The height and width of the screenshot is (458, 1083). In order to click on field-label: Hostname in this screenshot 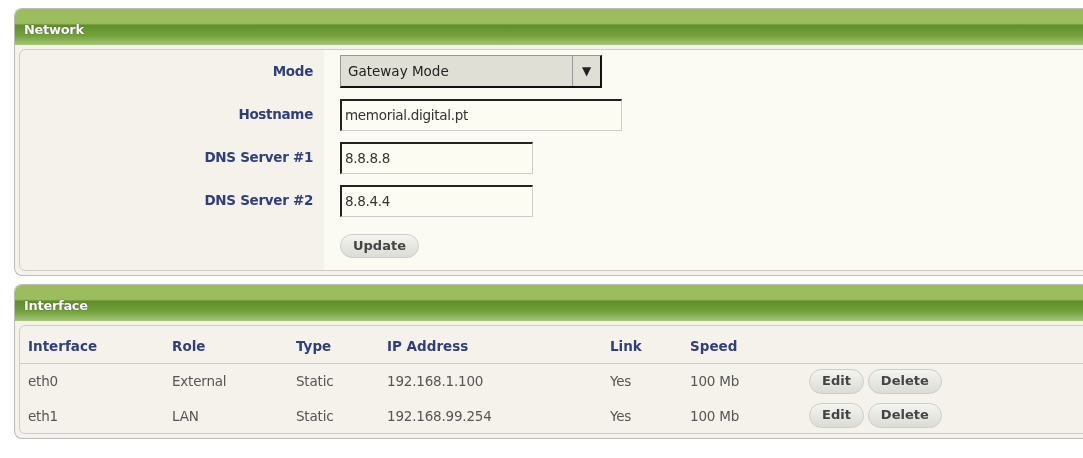, I will do `click(275, 115)`.